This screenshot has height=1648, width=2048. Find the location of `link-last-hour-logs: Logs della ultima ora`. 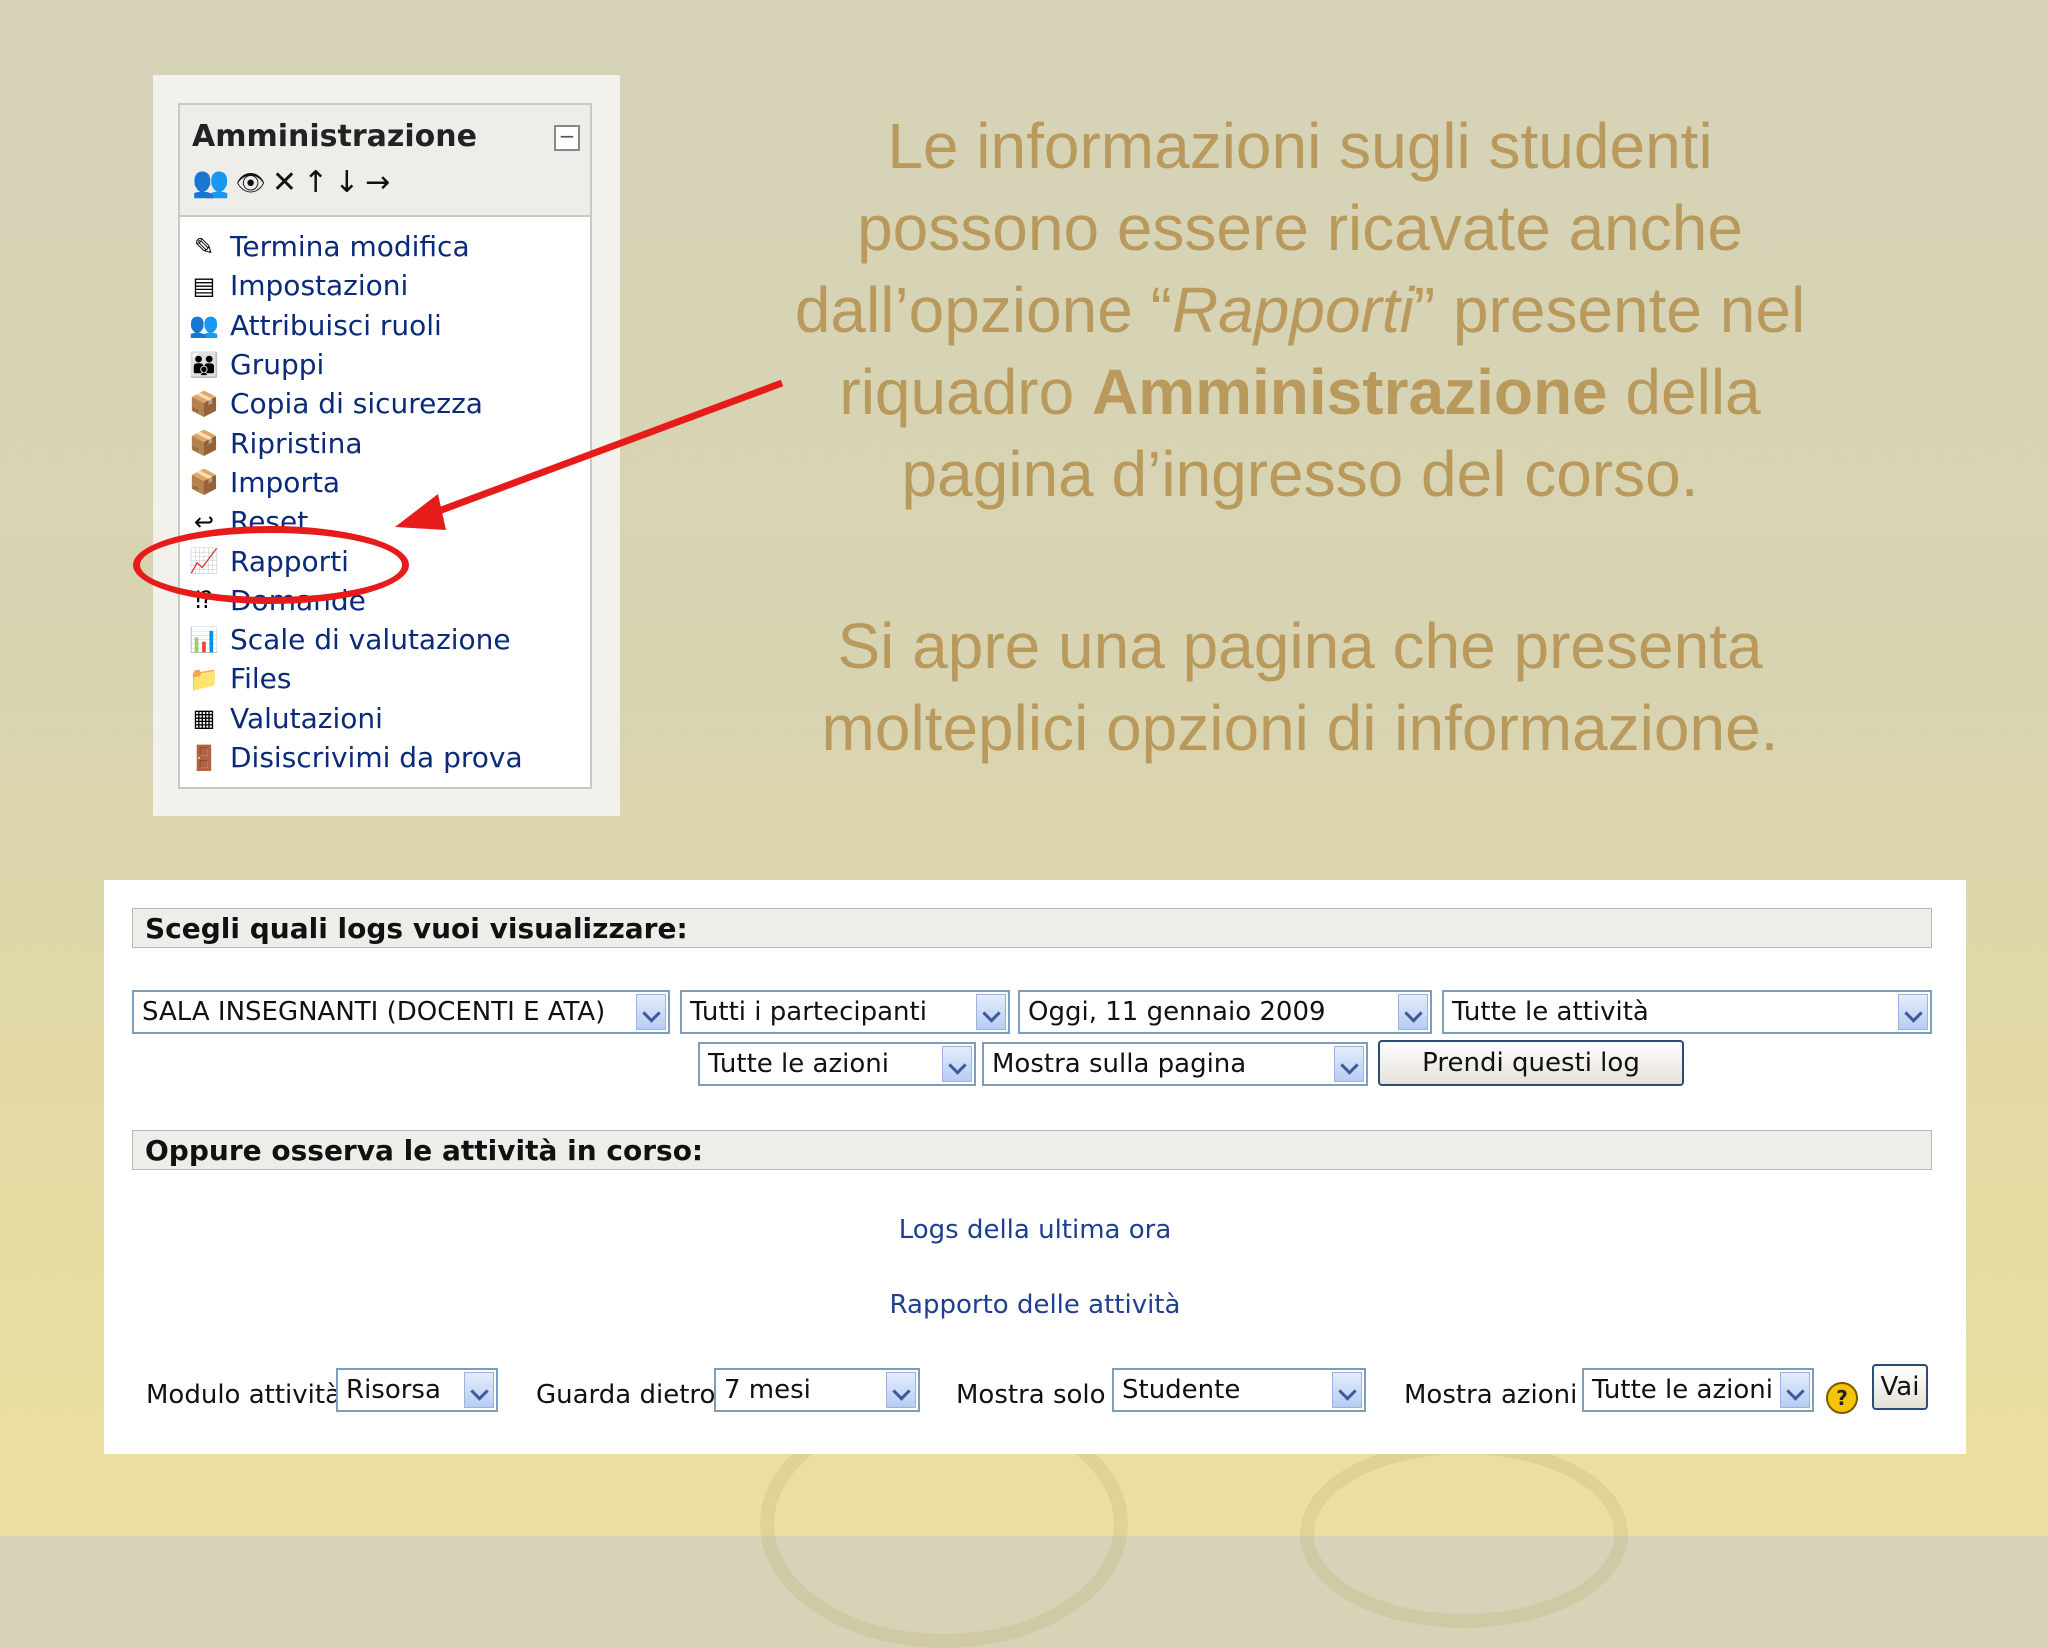

link-last-hour-logs: Logs della ultima ora is located at coordinates (1035, 1230).